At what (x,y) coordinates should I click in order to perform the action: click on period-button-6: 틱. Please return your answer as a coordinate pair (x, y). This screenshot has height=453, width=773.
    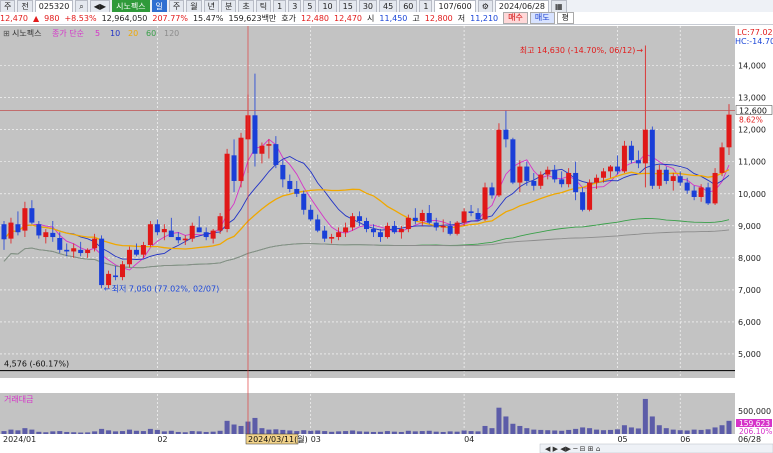
    Looking at the image, I should click on (263, 6).